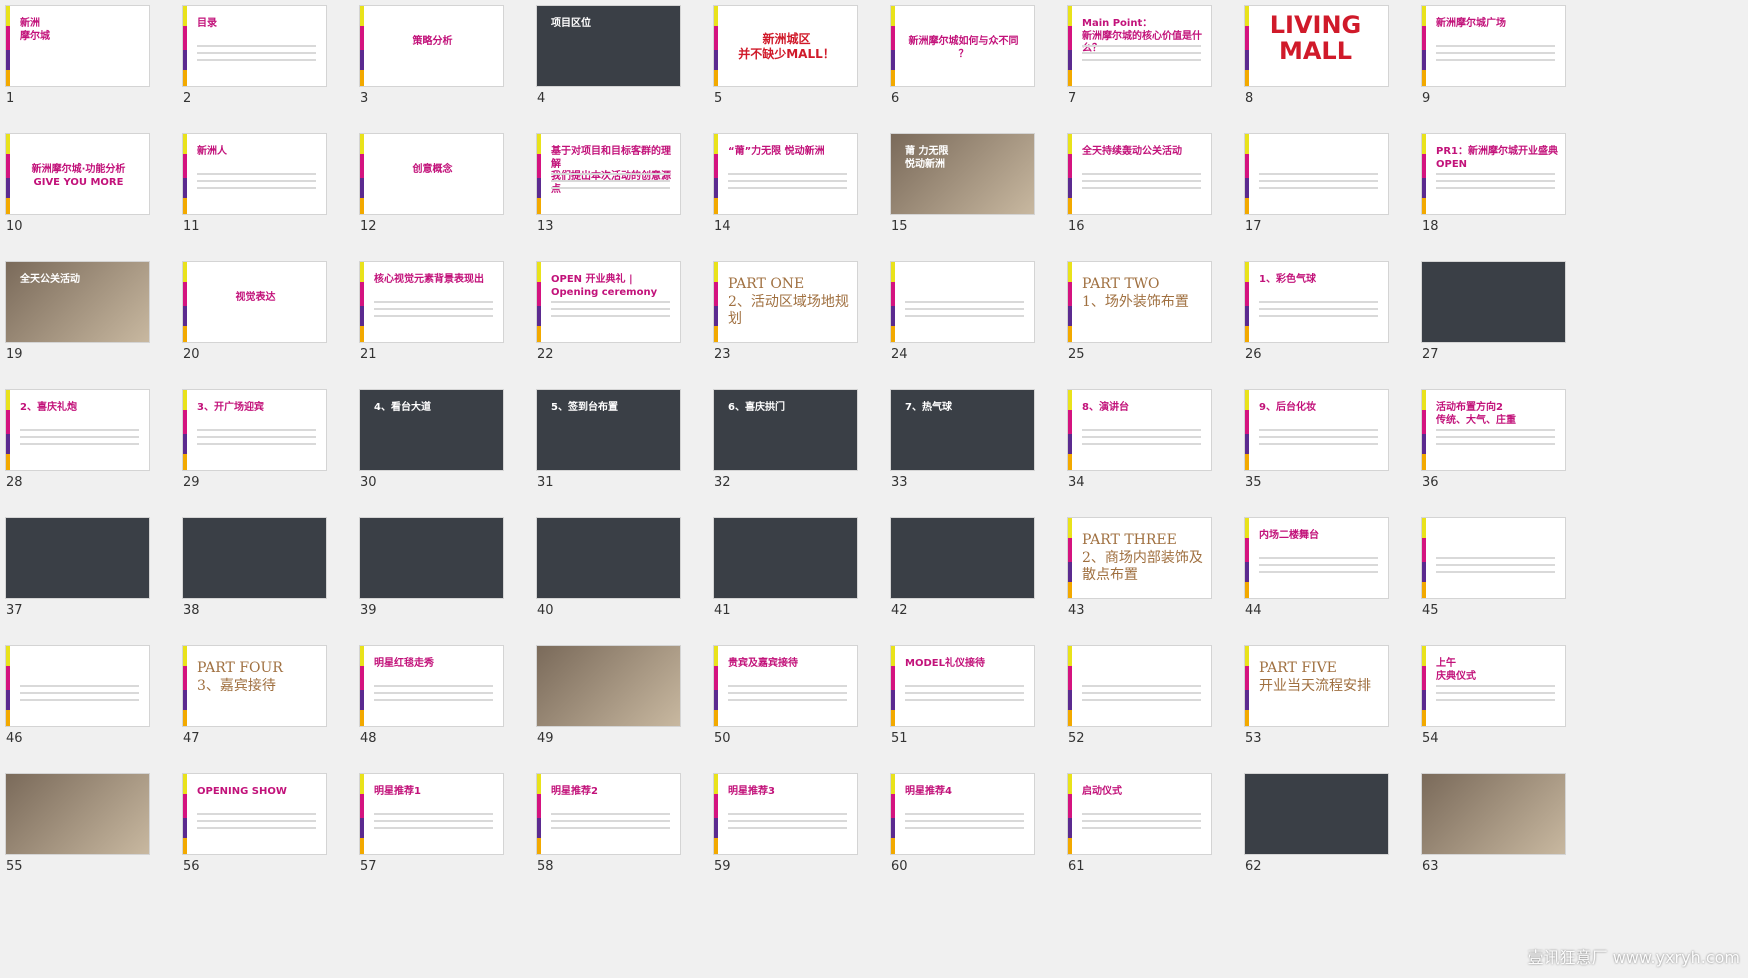 This screenshot has width=1748, height=978. What do you see at coordinates (1139, 174) in the screenshot?
I see `slide-preview: 全天持续轰动公关活动` at bounding box center [1139, 174].